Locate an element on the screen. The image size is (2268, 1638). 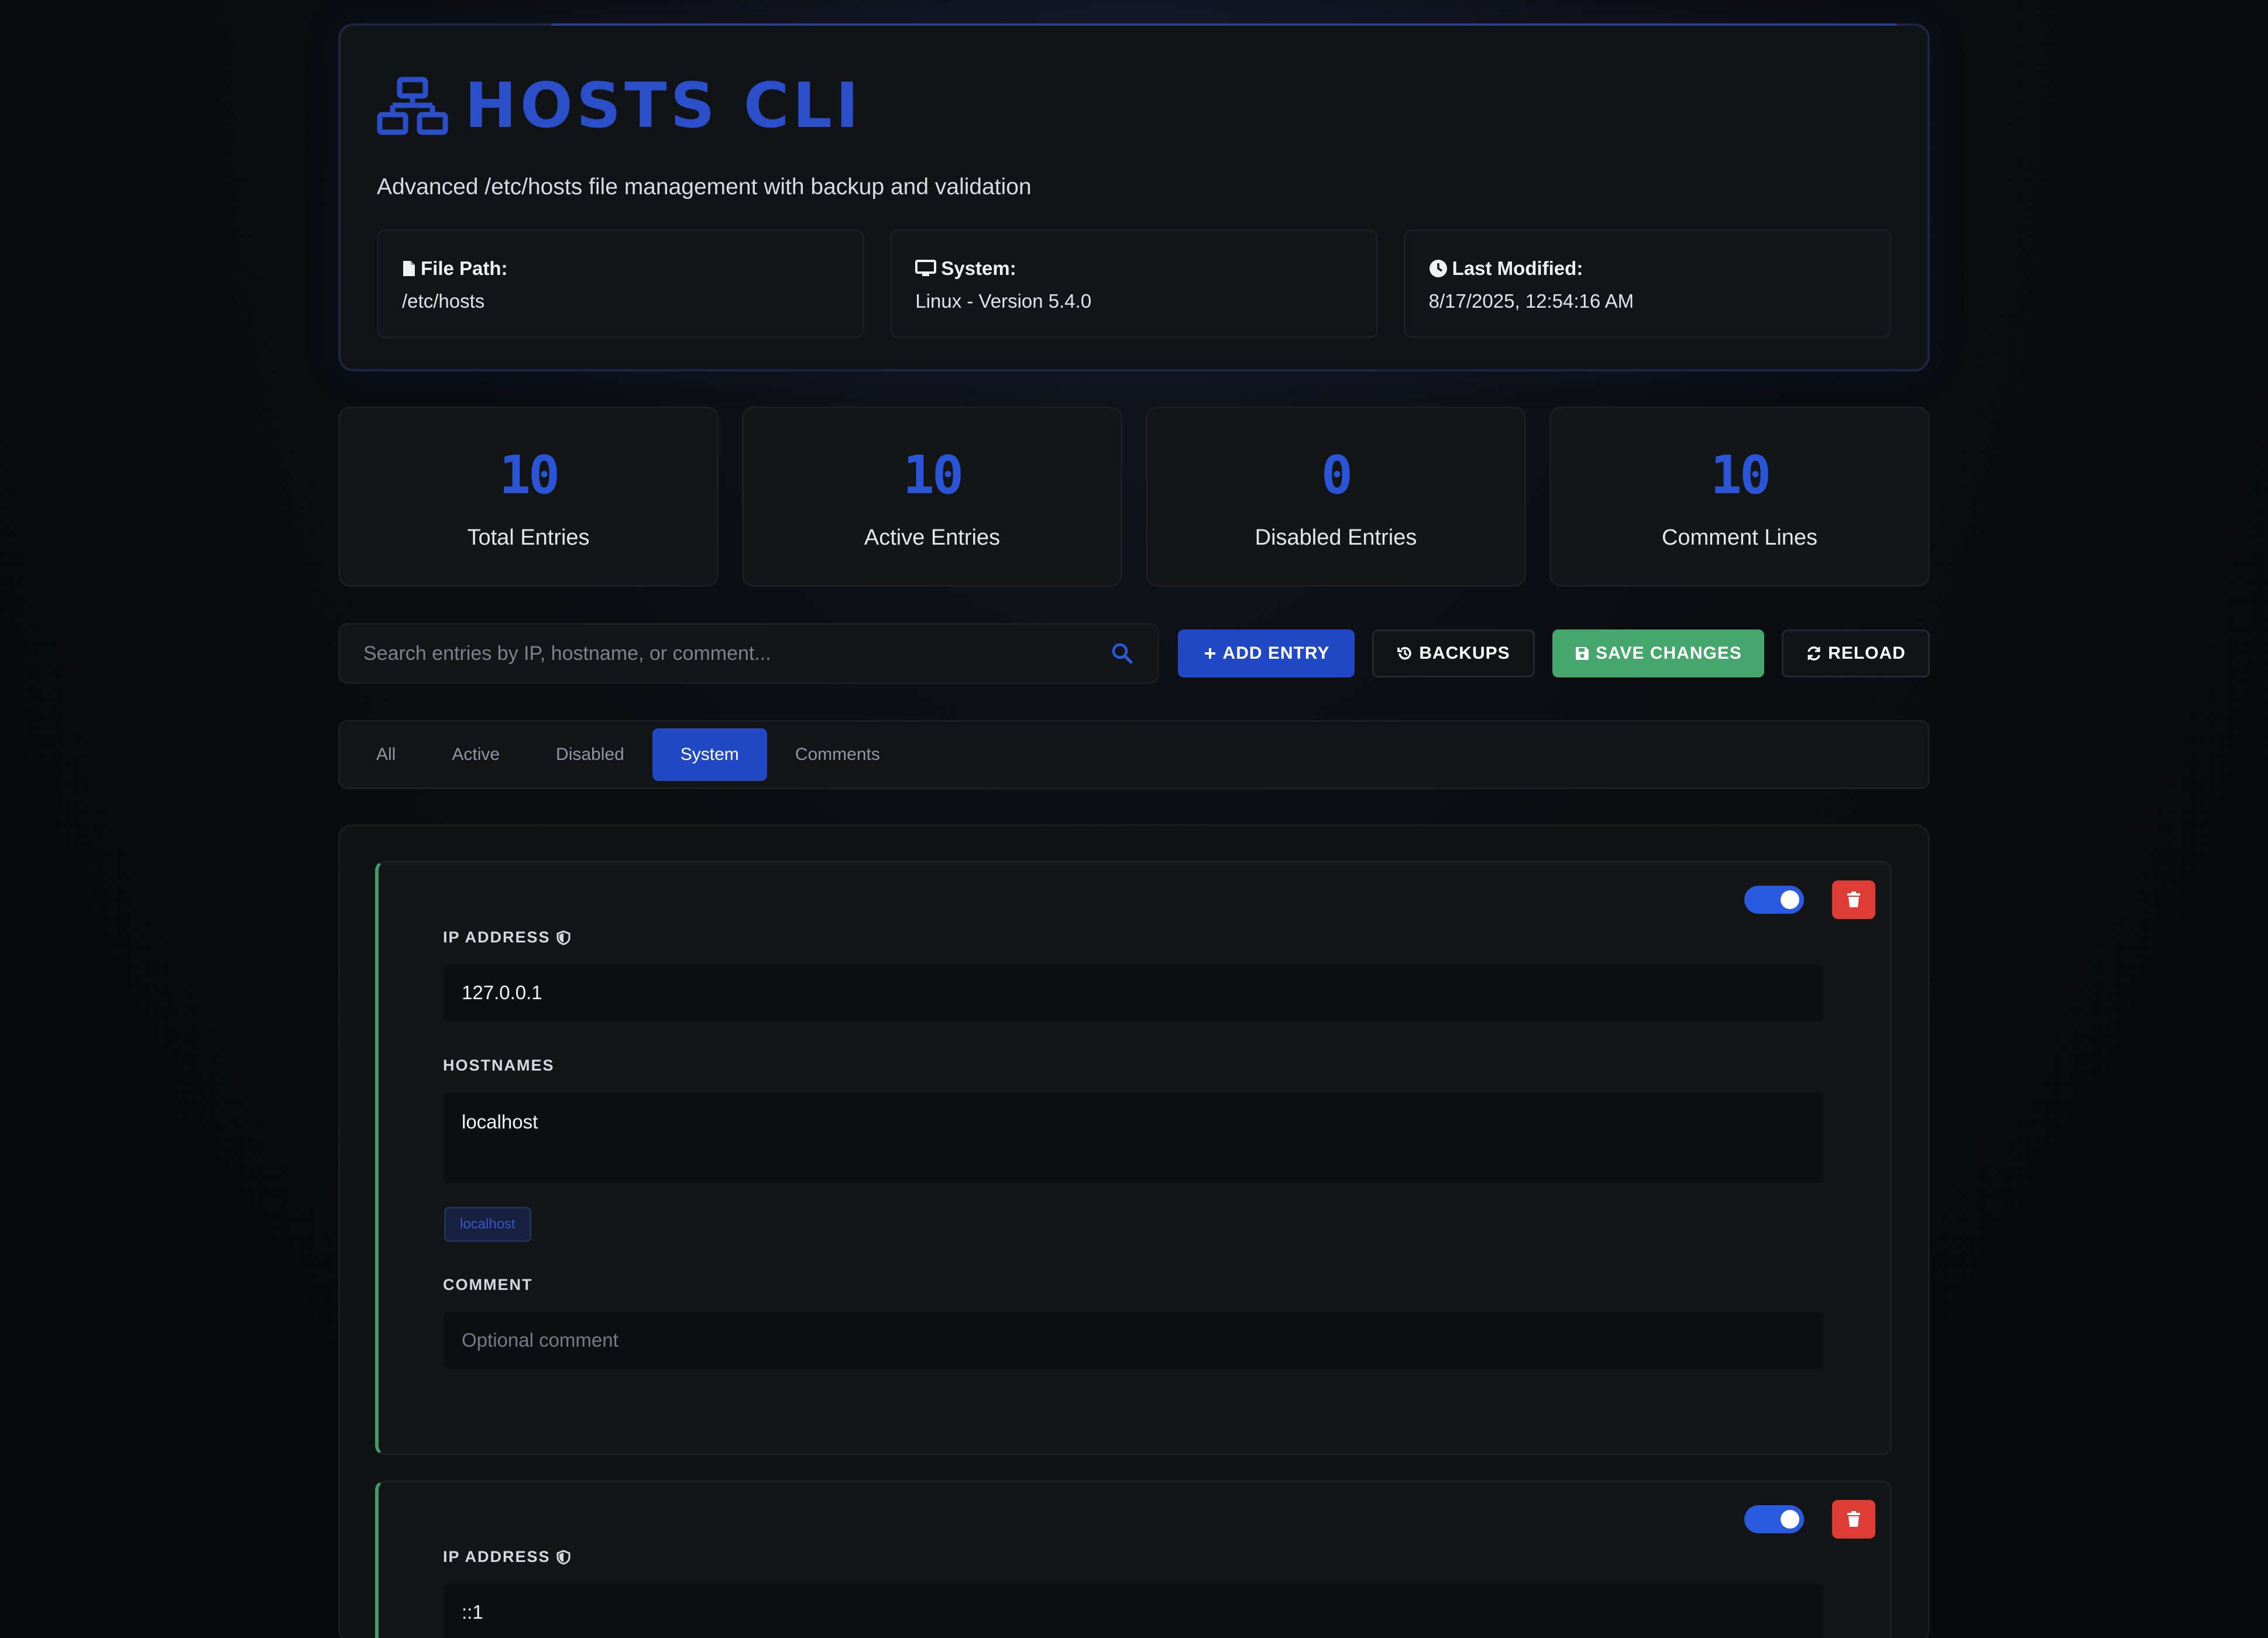
header-accent-line is located at coordinates (1224, 24).